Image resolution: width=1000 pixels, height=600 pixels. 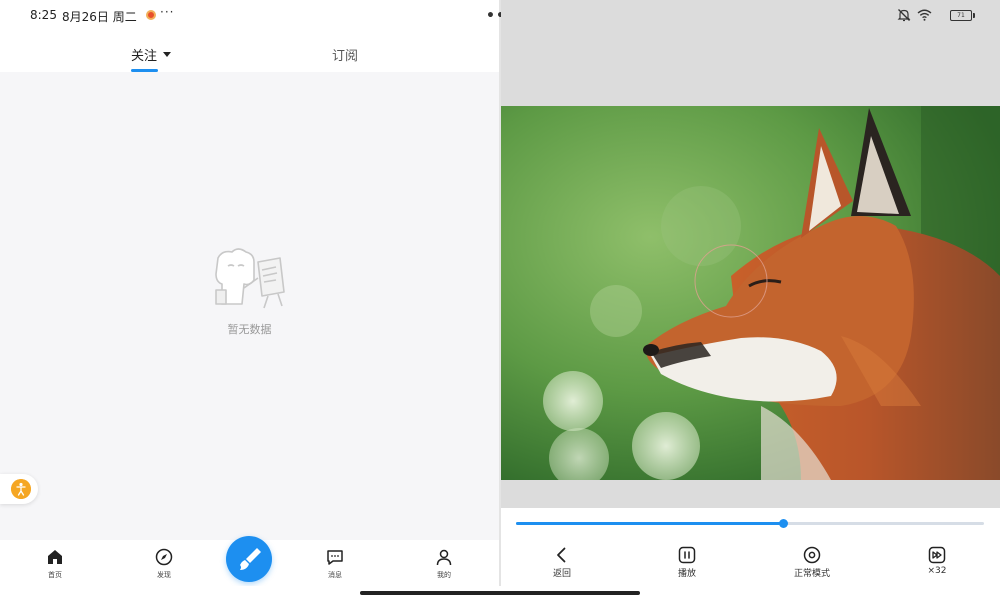 I want to click on status-more-icon: ···, so click(x=167, y=12).